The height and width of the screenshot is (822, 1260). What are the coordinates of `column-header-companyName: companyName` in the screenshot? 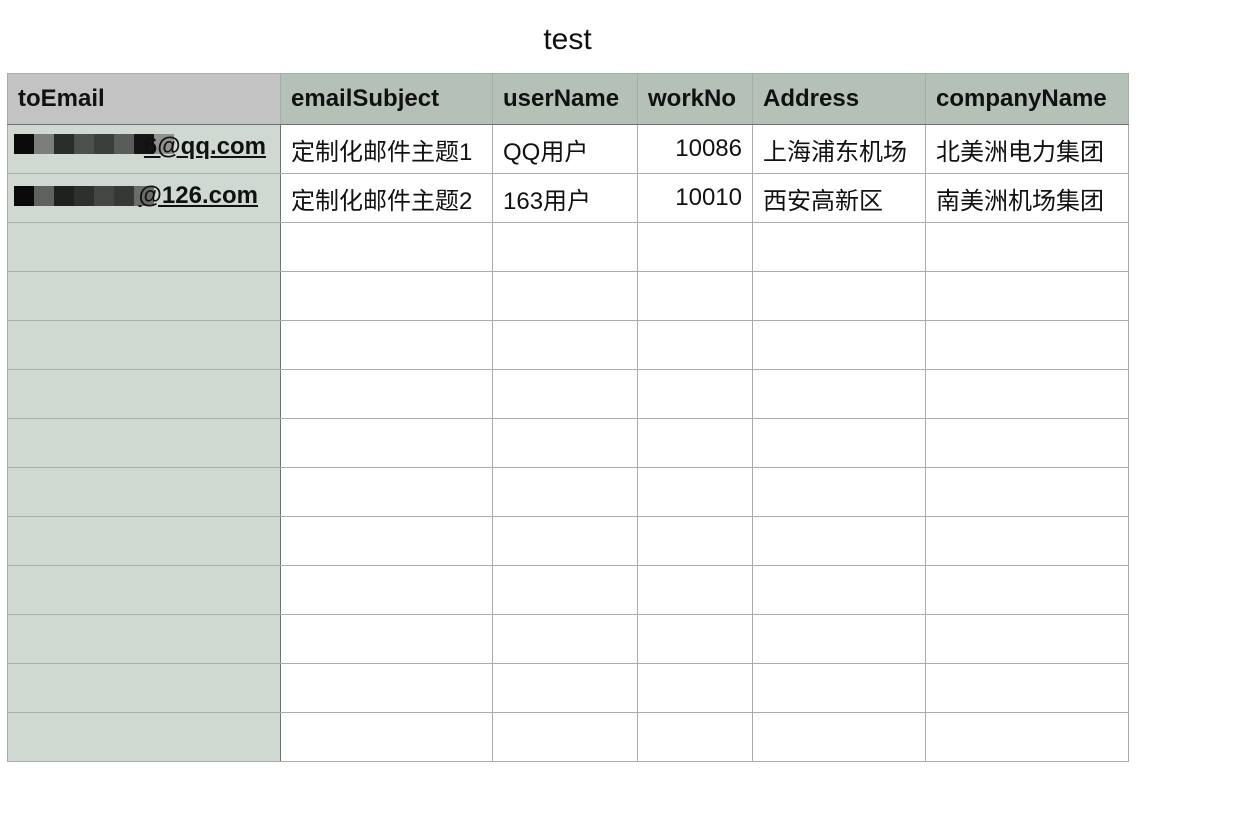 It's located at (1027, 99).